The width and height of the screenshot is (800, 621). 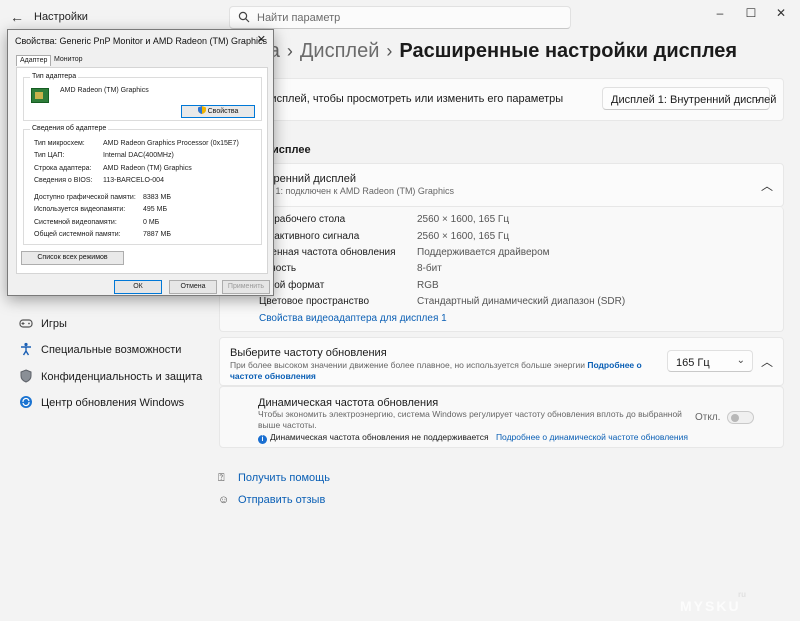 What do you see at coordinates (308, 353) in the screenshot?
I see `refresh-rate-title: Выберите частоту обновления` at bounding box center [308, 353].